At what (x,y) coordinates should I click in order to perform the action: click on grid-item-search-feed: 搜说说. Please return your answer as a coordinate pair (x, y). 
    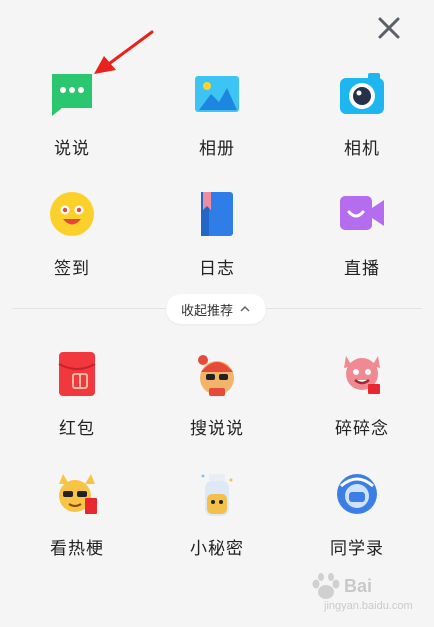
    Looking at the image, I should click on (217, 394).